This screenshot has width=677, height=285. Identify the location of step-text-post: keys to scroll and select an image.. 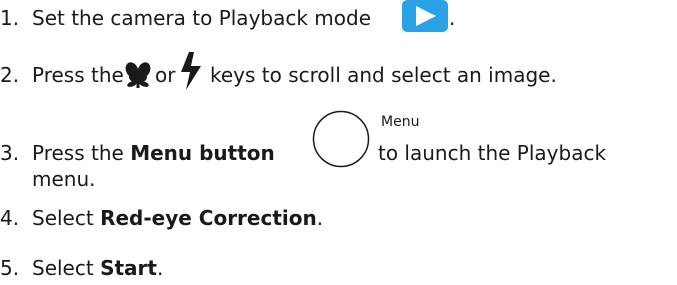
(383, 75).